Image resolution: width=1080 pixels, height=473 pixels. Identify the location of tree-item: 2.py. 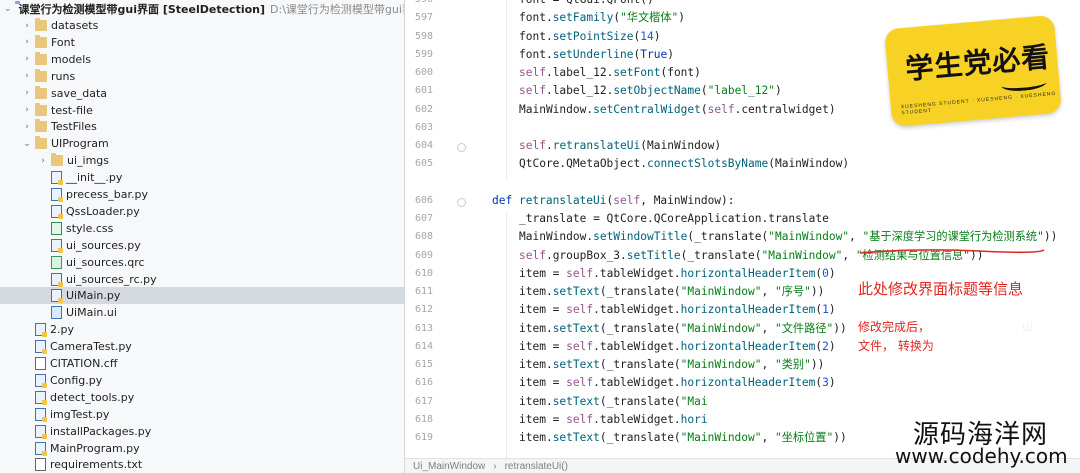
(202, 329).